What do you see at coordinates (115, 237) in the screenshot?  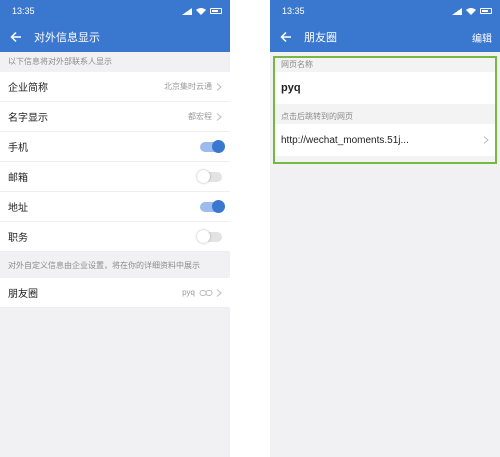 I see `row-position: 职务` at bounding box center [115, 237].